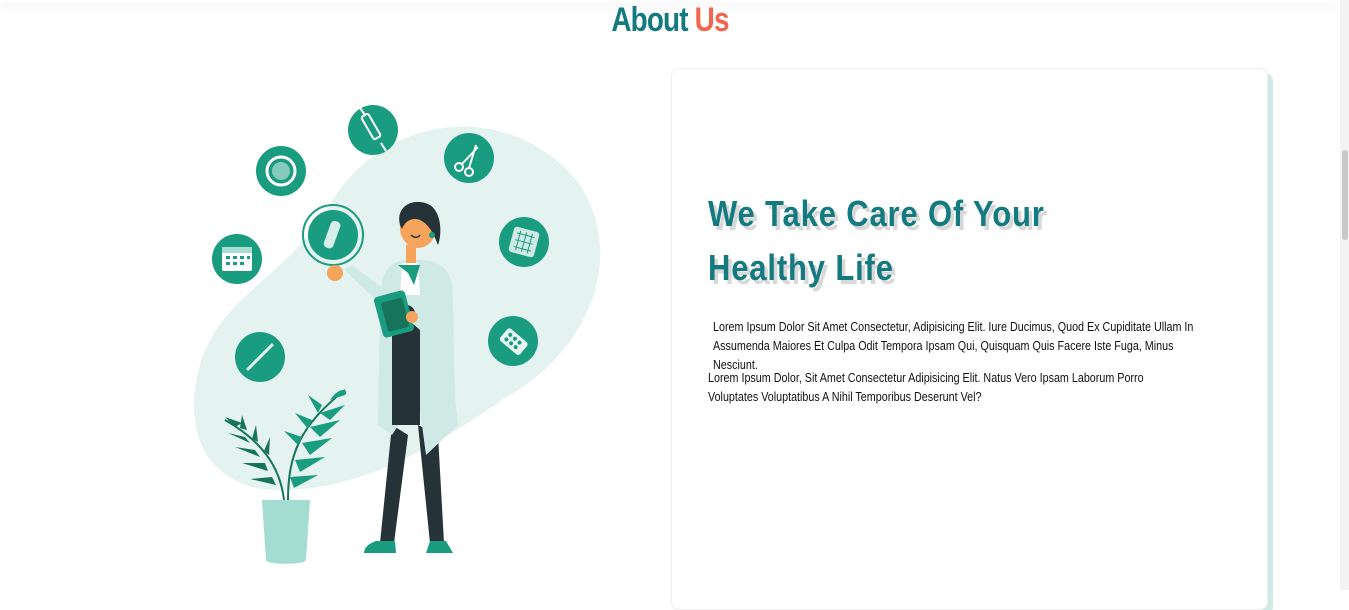 The width and height of the screenshot is (1349, 610). What do you see at coordinates (373, 129) in the screenshot?
I see `syringe-icon` at bounding box center [373, 129].